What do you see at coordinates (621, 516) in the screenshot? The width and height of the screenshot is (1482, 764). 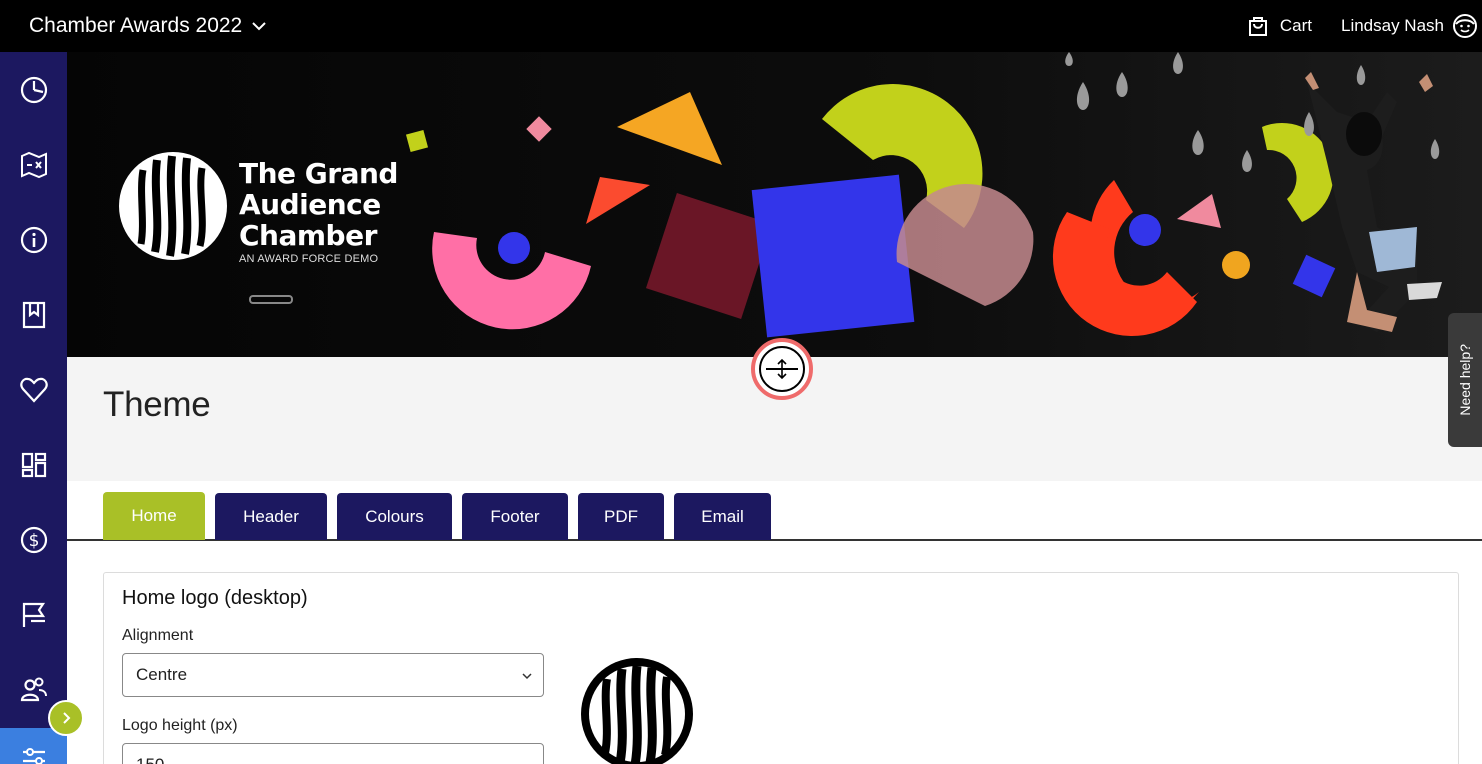 I see `tab-pdf: PDF` at bounding box center [621, 516].